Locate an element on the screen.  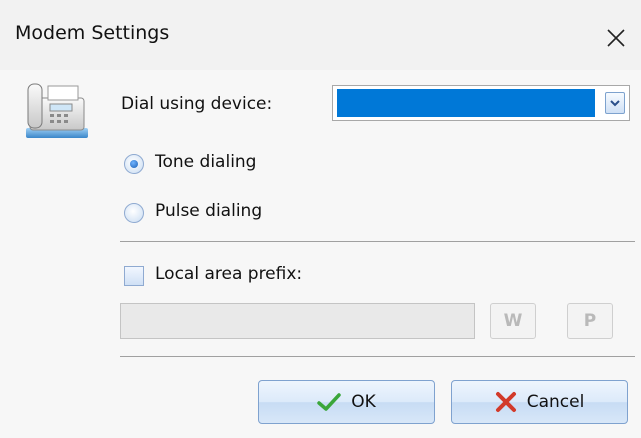
pulse-dialing-label: Pulse dialing is located at coordinates (209, 211).